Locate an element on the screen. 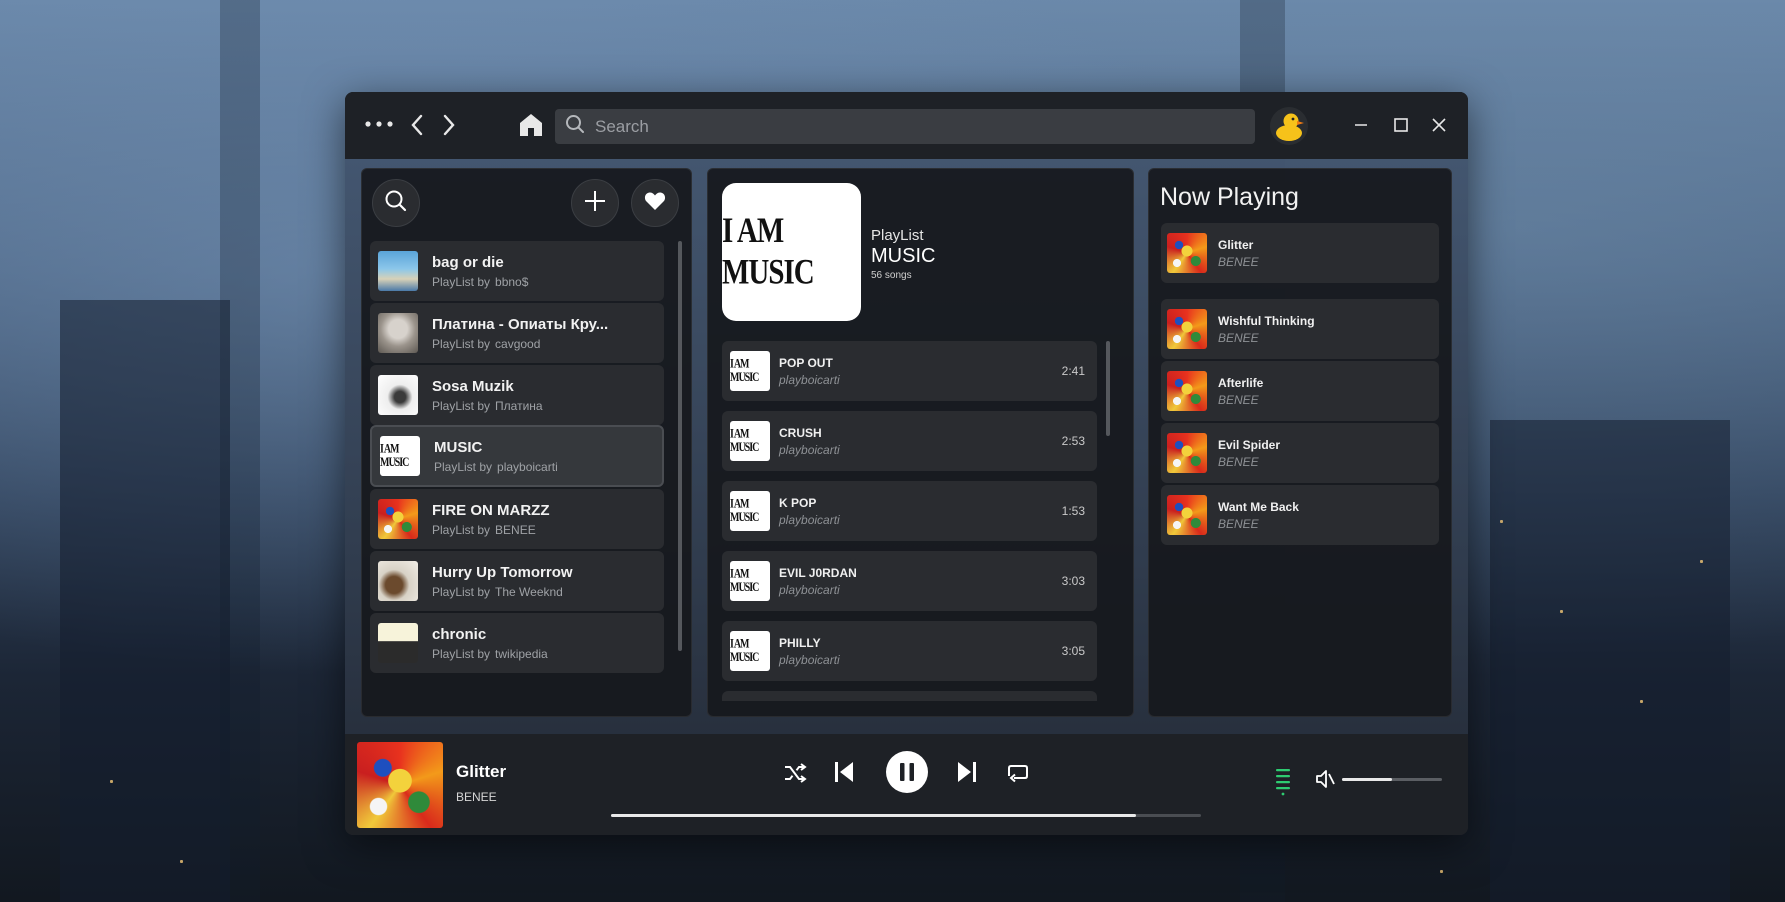  track-duration: 3:05 is located at coordinates (1073, 651).